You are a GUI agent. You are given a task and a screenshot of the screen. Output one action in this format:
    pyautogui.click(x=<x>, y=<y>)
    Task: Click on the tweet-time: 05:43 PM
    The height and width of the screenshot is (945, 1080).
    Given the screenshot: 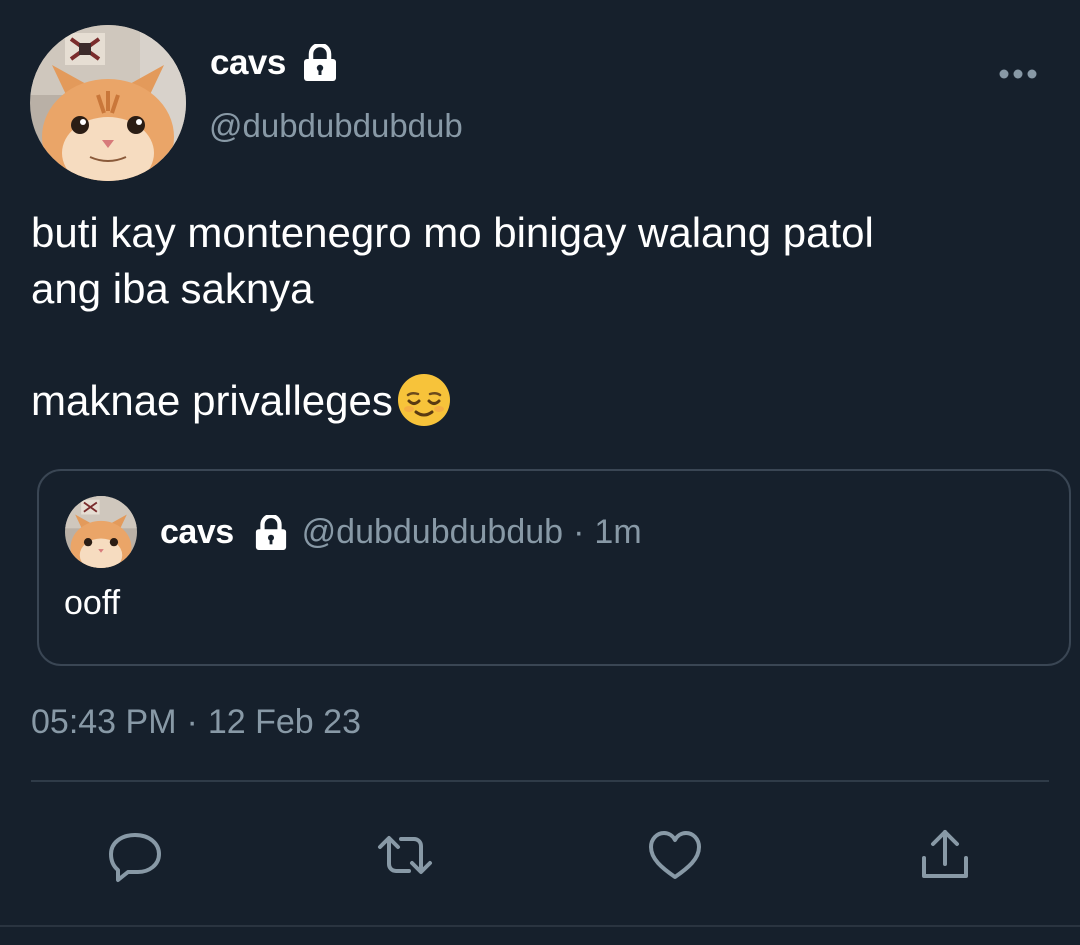 What is the action you would take?
    pyautogui.click(x=104, y=722)
    